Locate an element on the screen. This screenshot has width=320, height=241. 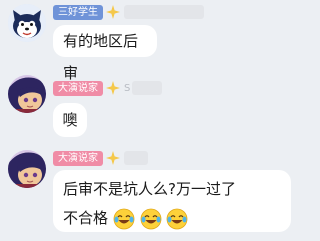
avatar-blue-cat is located at coordinates (27, 23).